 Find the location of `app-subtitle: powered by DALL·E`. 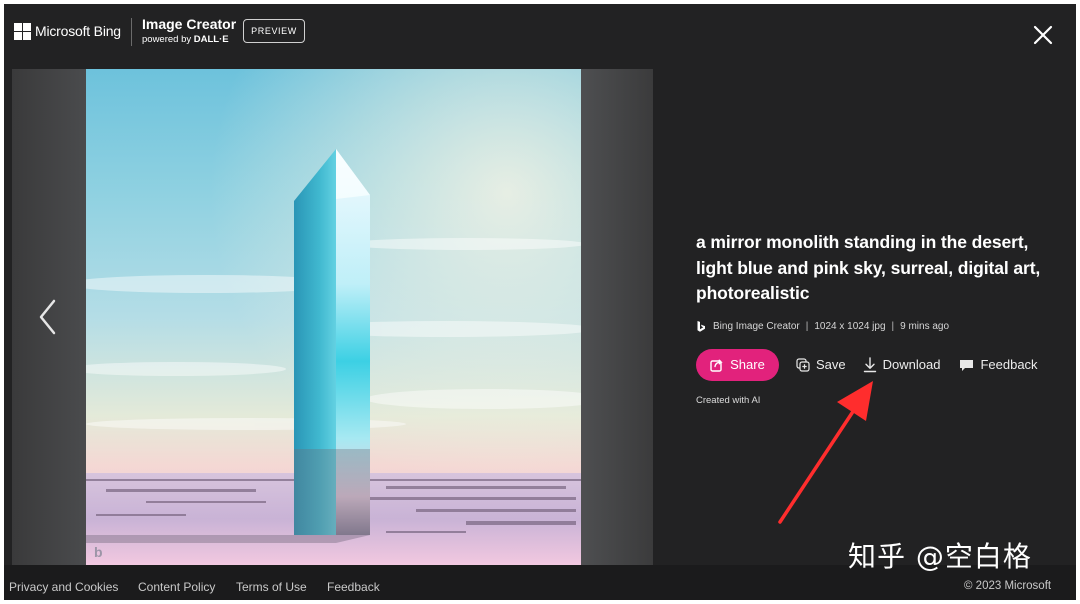

app-subtitle: powered by DALL·E is located at coordinates (185, 39).